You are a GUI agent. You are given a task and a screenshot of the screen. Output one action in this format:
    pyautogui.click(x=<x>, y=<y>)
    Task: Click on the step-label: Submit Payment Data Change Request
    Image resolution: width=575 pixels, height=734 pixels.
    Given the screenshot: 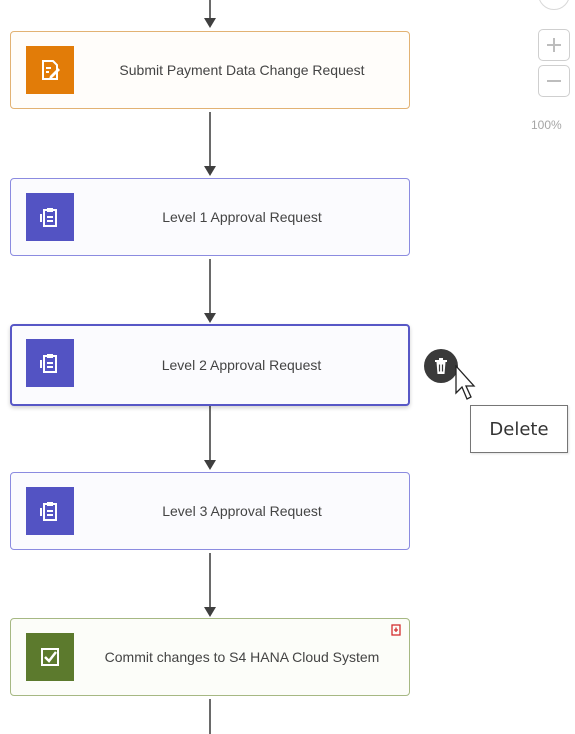 What is the action you would take?
    pyautogui.click(x=242, y=70)
    